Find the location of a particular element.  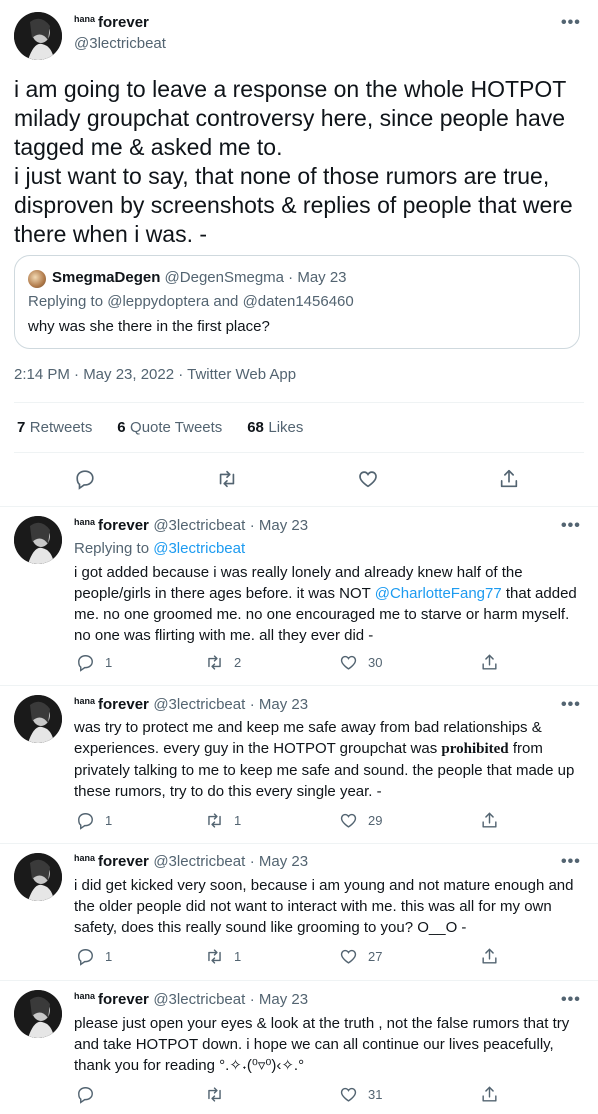

quote-avatar is located at coordinates (37, 279).